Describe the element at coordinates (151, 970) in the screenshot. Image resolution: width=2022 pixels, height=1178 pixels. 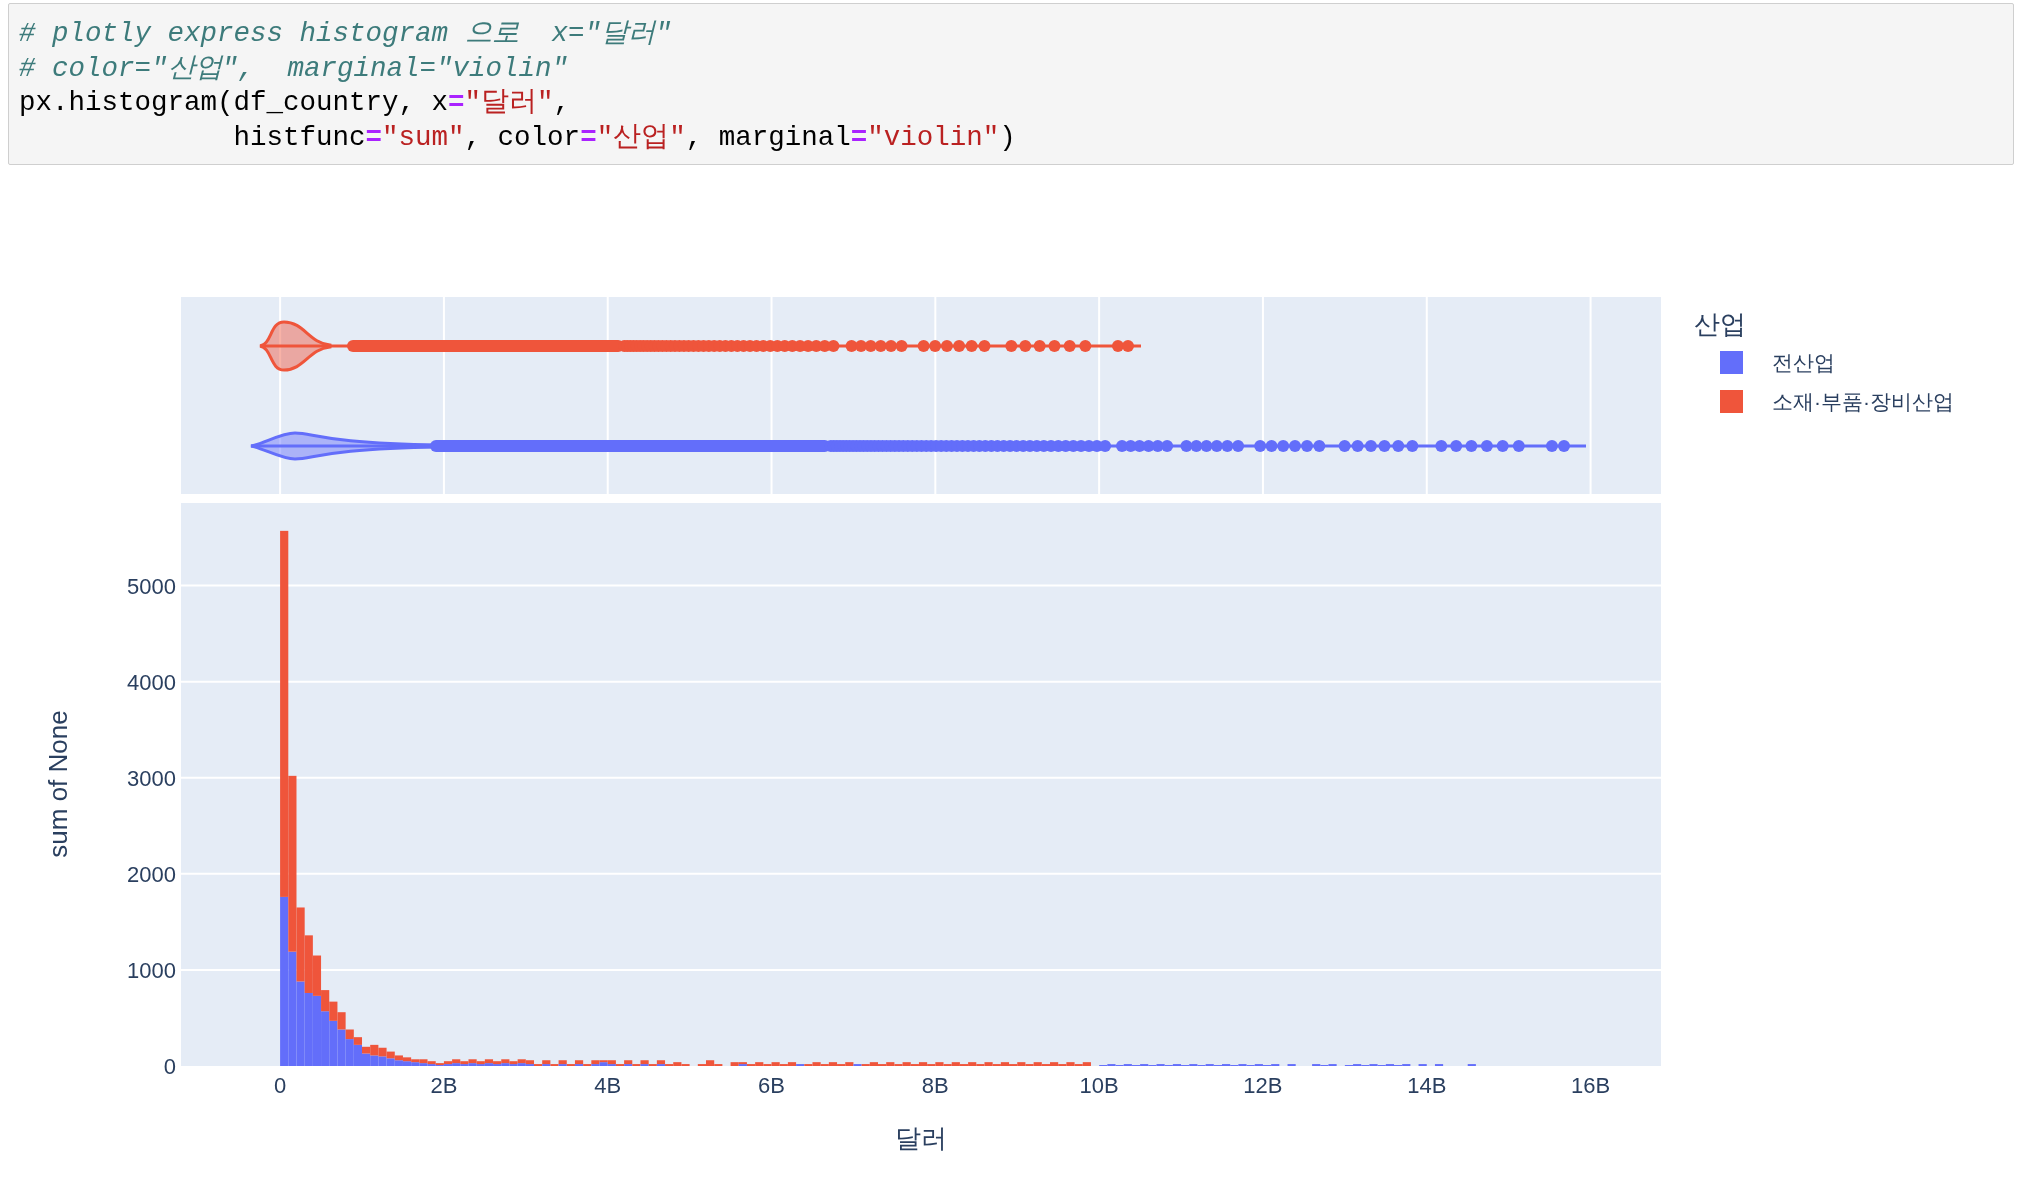
I see `y-tick-label: 1000` at that location.